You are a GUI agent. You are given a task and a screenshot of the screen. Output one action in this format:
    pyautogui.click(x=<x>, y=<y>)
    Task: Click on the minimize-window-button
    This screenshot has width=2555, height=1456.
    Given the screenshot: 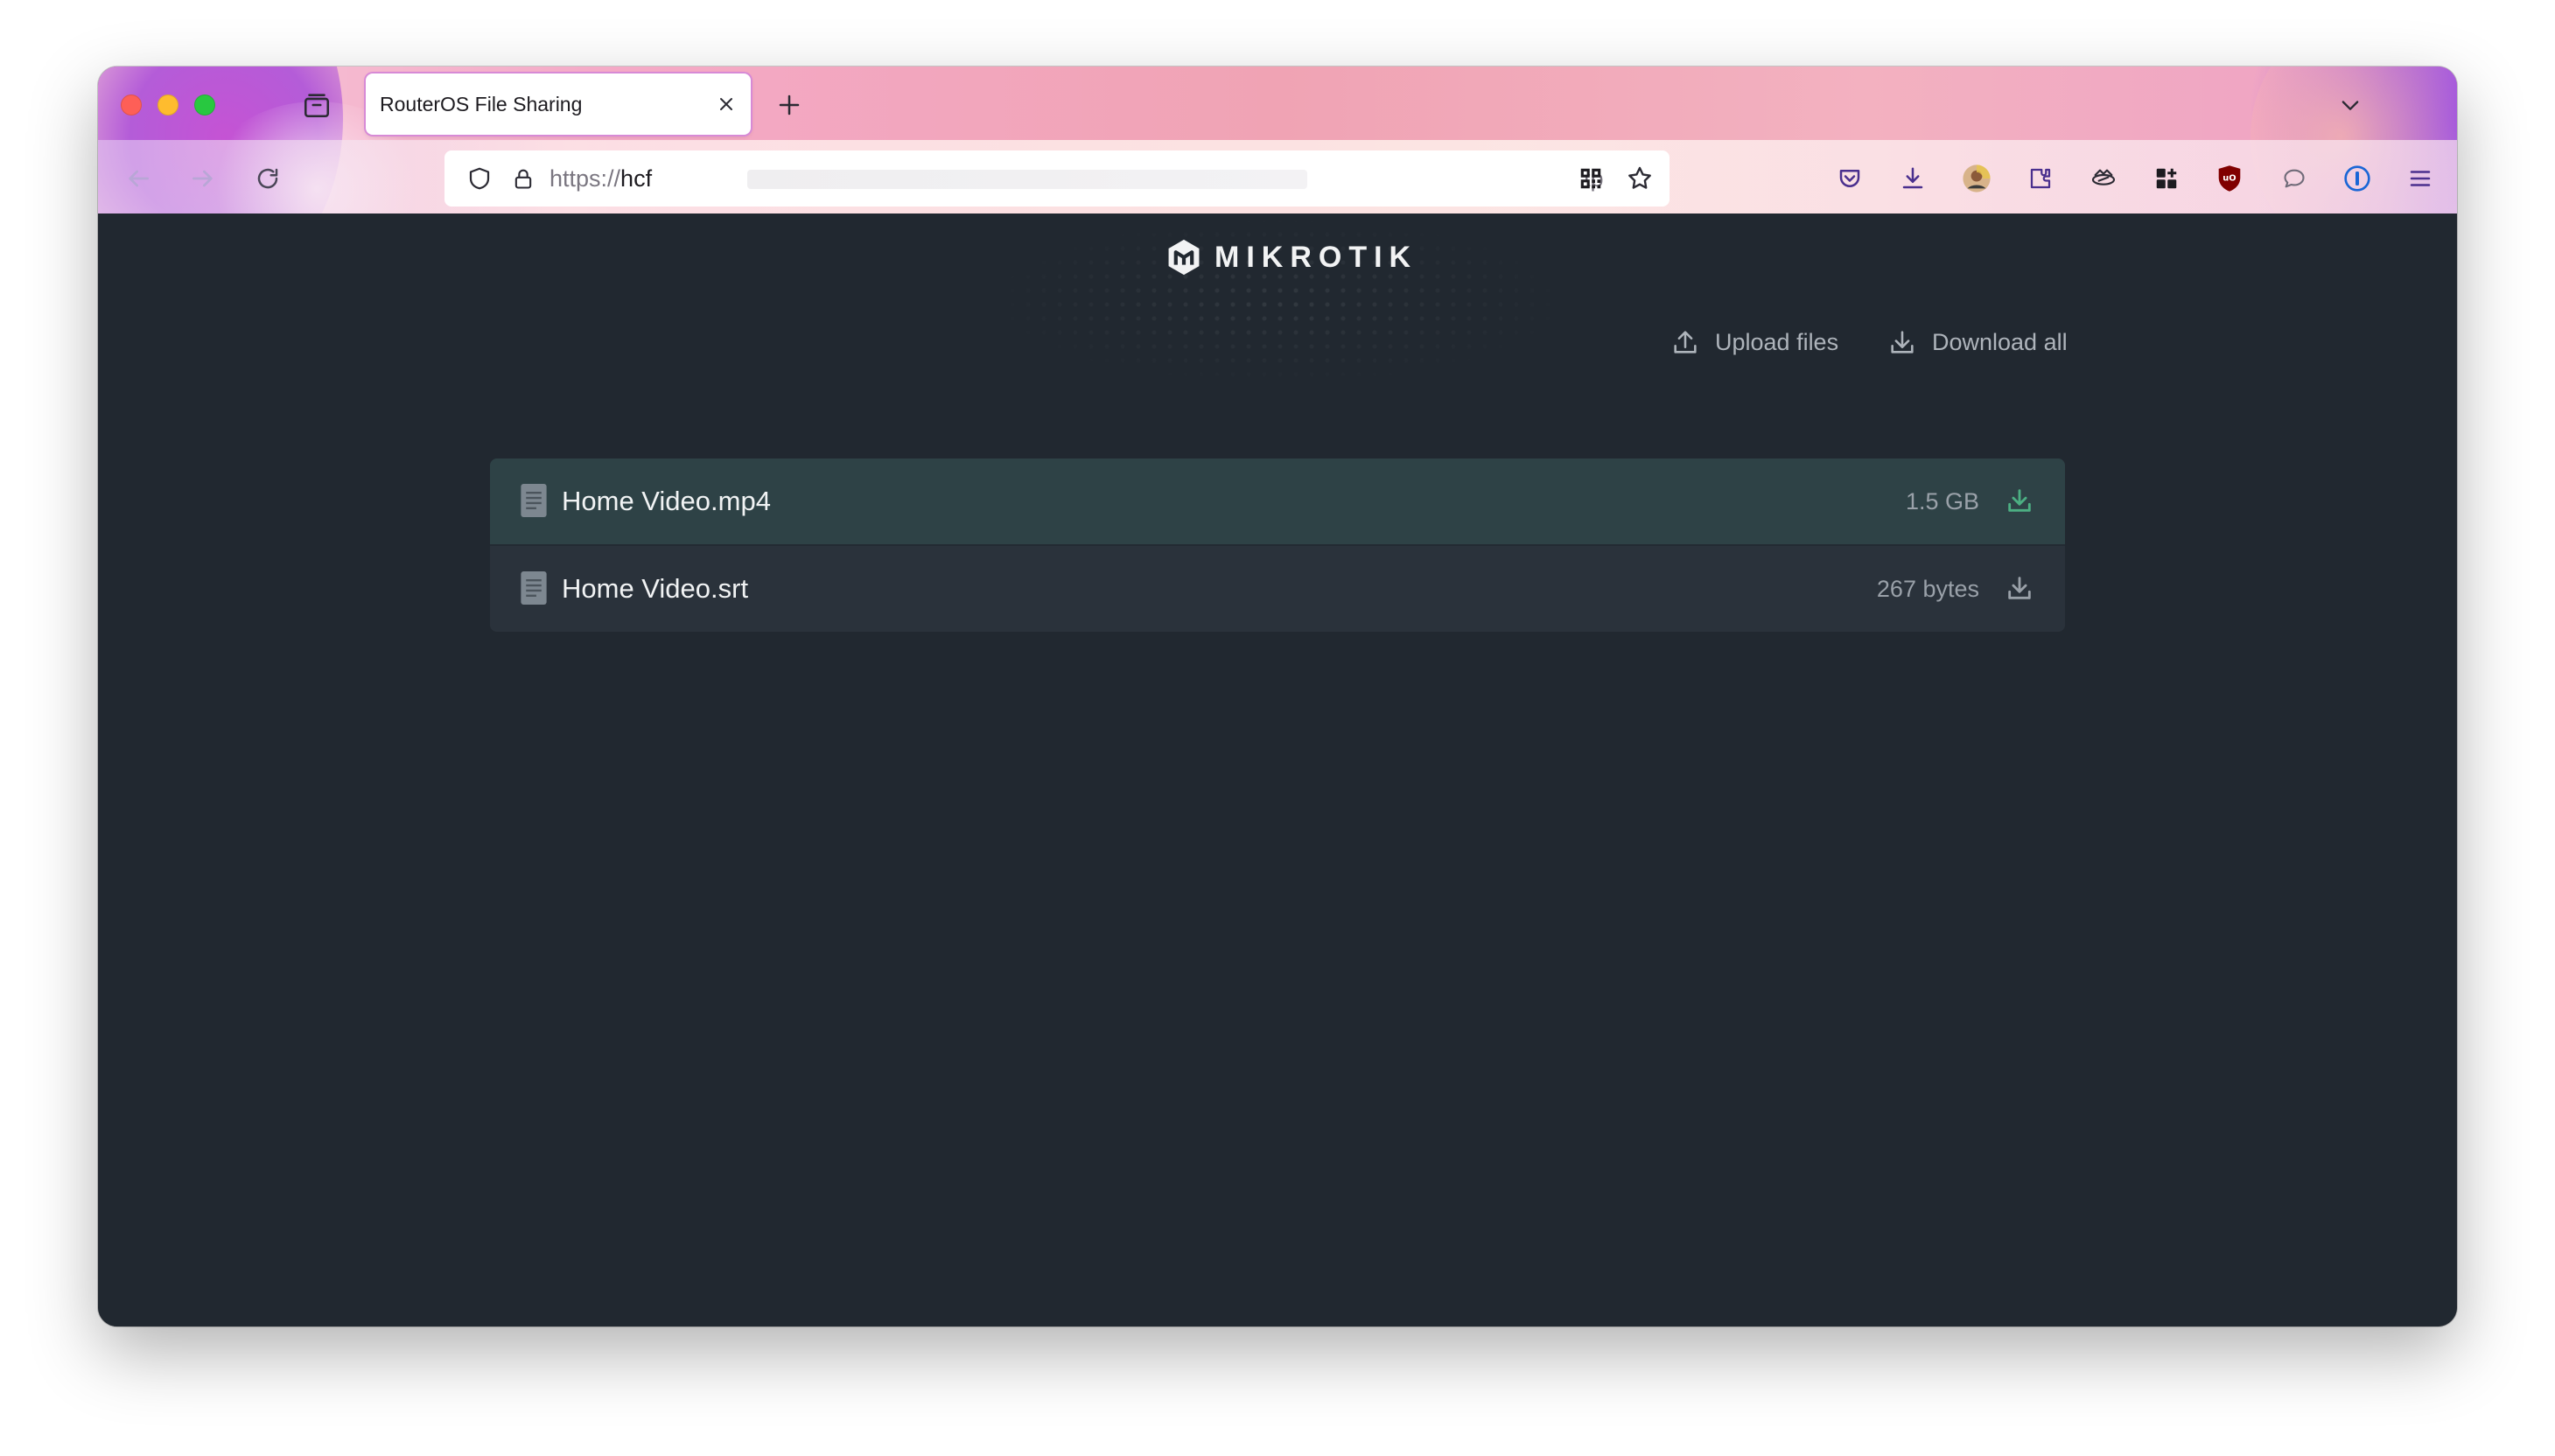 What is the action you would take?
    pyautogui.click(x=168, y=105)
    